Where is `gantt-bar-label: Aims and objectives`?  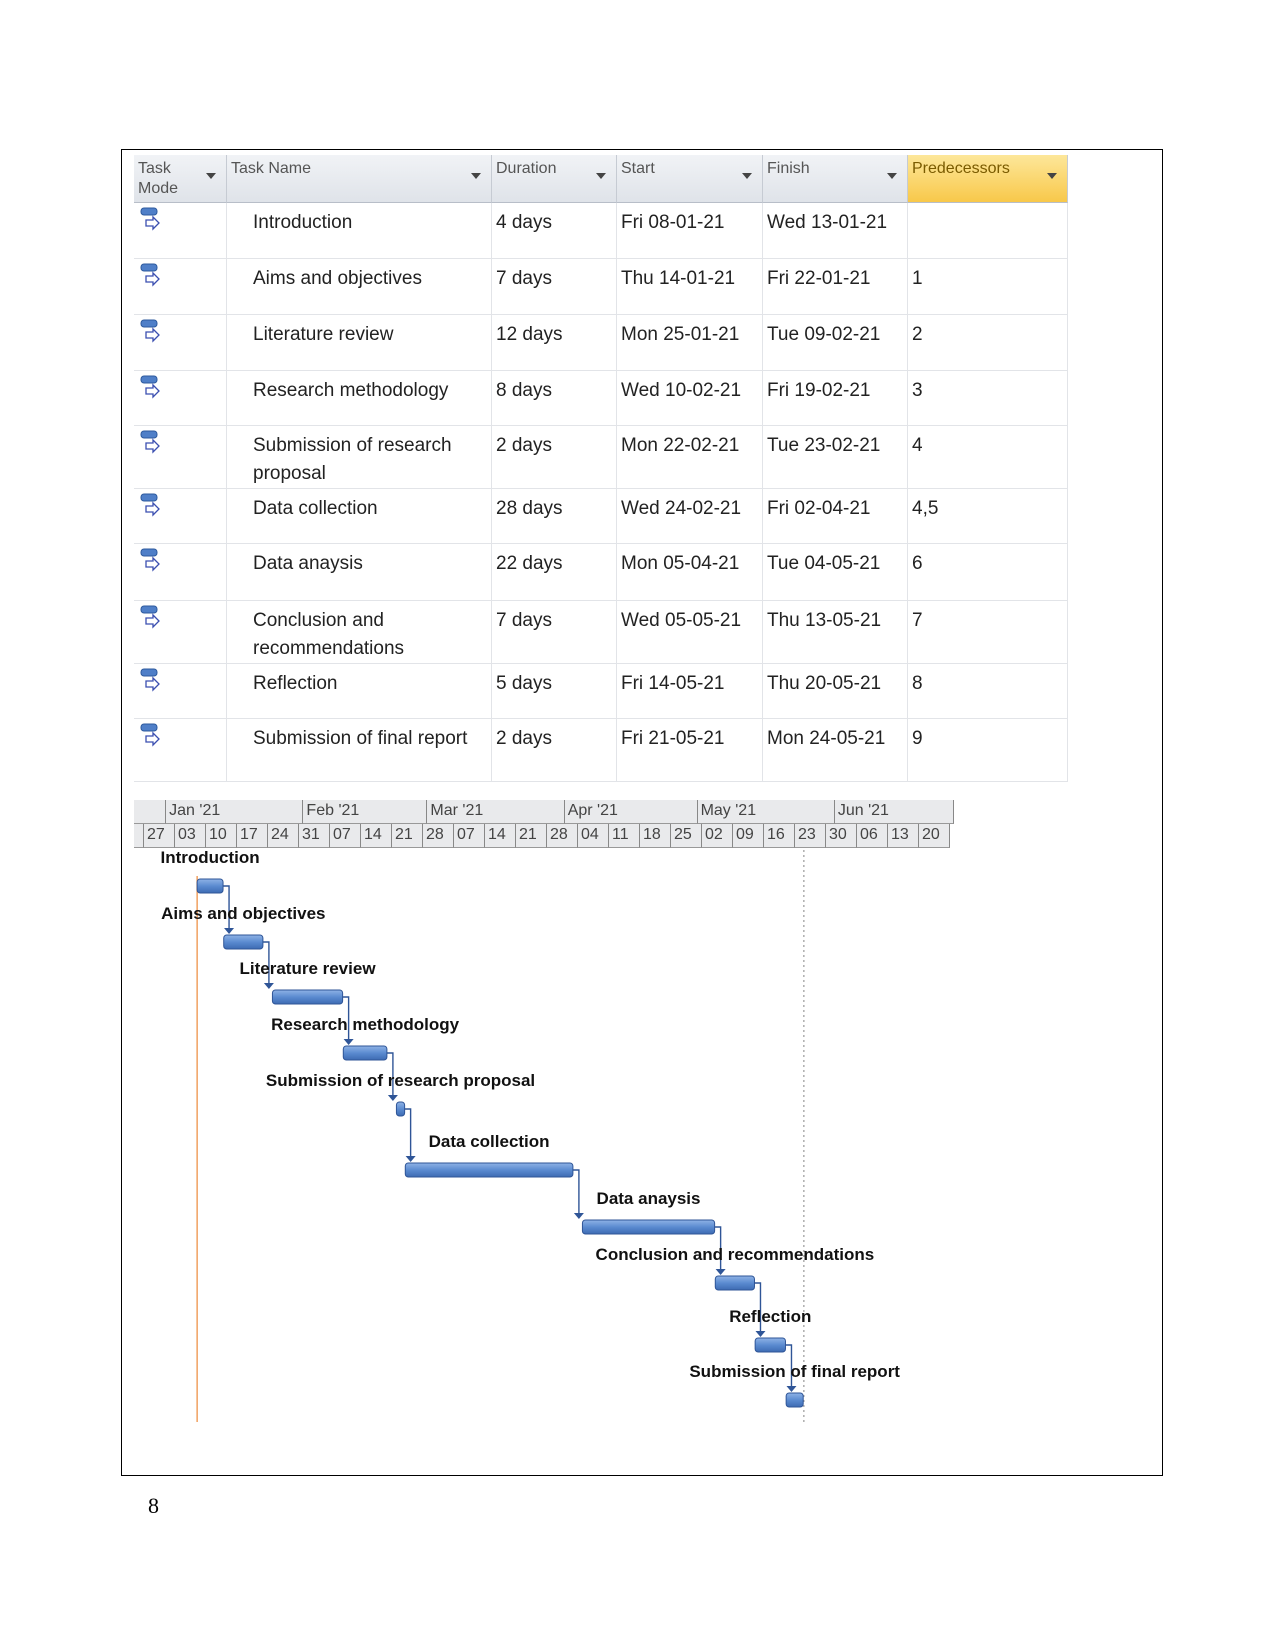
gantt-bar-label: Aims and objectives is located at coordinates (243, 913).